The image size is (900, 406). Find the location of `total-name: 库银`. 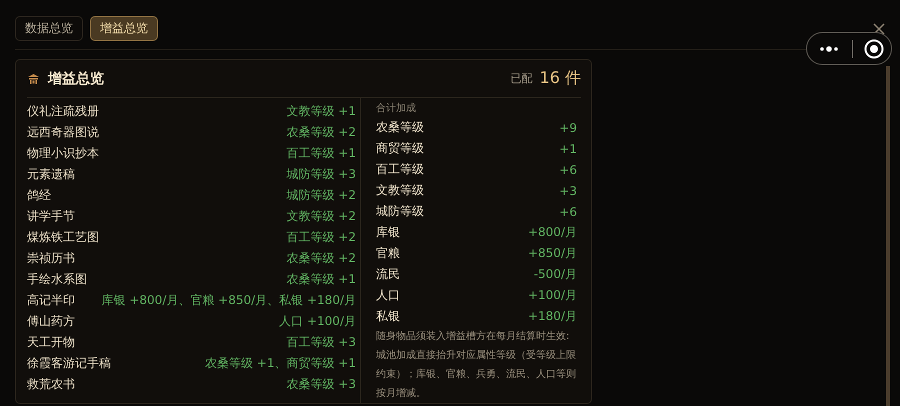

total-name: 库银 is located at coordinates (388, 232).